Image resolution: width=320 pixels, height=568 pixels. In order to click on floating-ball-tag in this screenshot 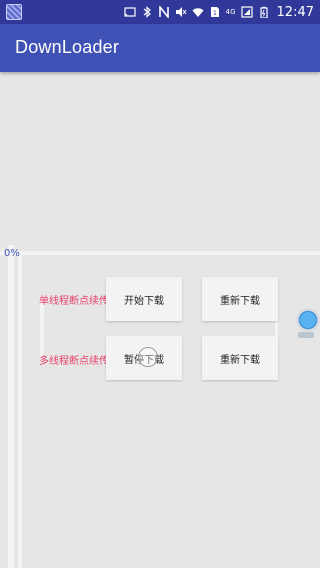, I will do `click(306, 335)`.